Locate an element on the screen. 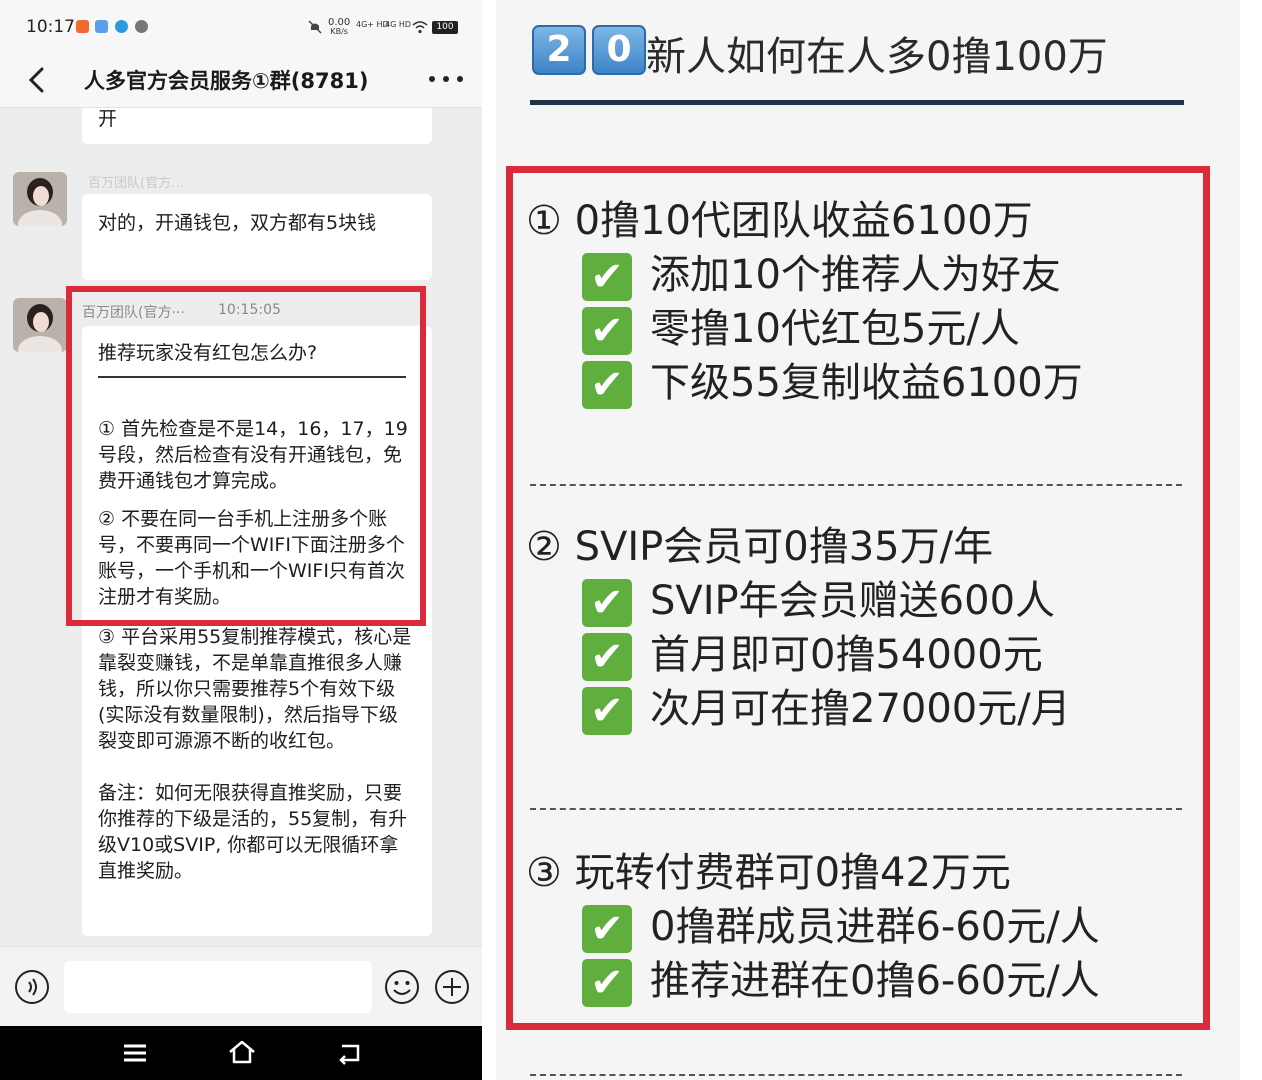  home-icon is located at coordinates (242, 1053).